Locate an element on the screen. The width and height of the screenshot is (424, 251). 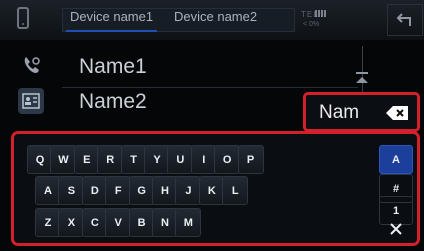
key-z: Z is located at coordinates (48, 222).